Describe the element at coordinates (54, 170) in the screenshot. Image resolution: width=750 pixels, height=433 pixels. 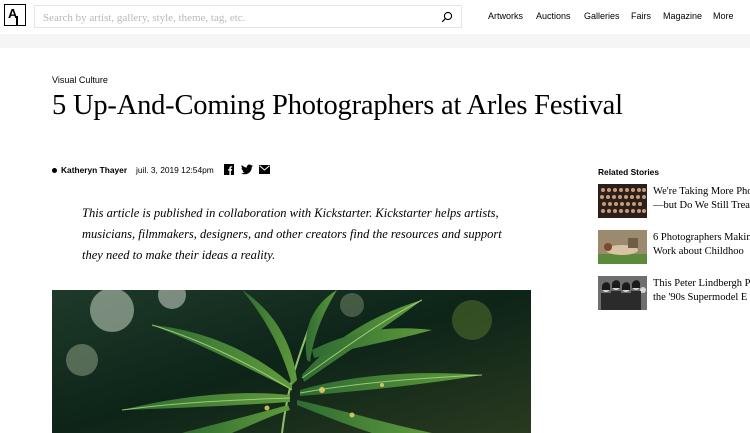
I see `author-dot-icon` at that location.